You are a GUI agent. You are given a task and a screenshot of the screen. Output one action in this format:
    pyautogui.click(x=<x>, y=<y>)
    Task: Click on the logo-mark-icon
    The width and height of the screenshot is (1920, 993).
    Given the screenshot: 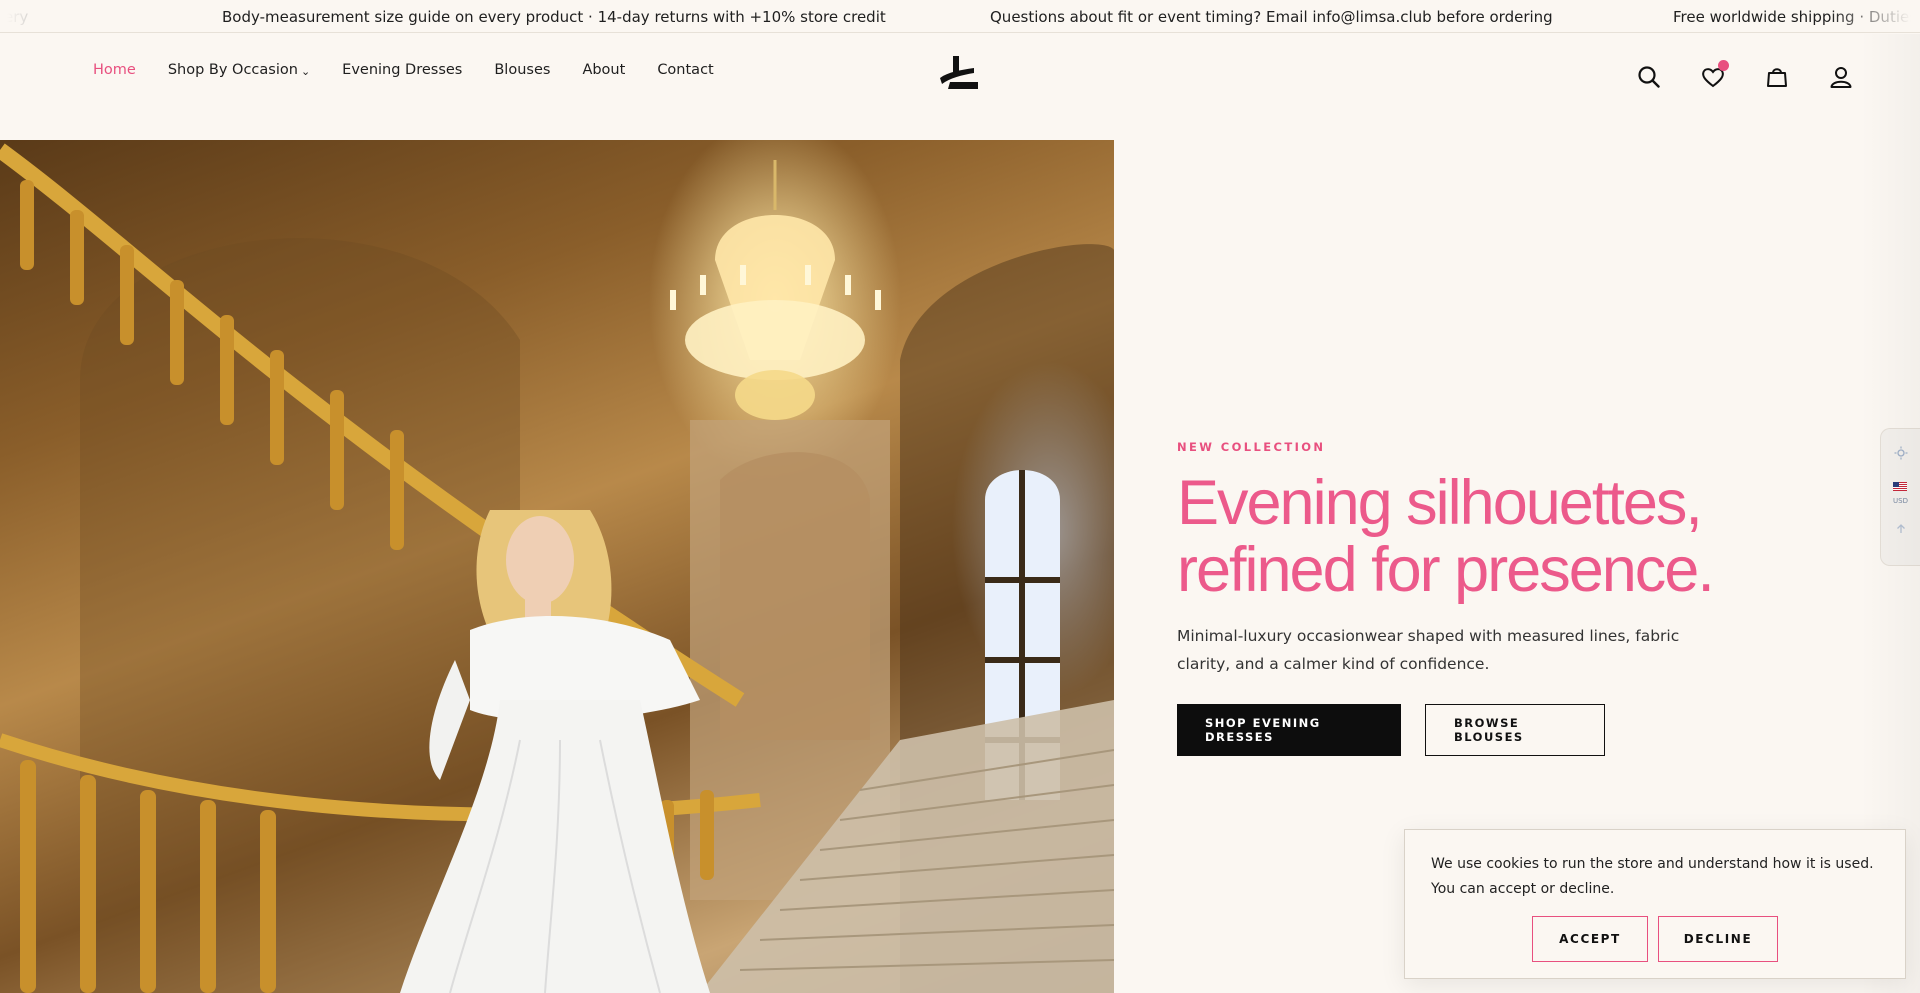 What is the action you would take?
    pyautogui.click(x=959, y=72)
    